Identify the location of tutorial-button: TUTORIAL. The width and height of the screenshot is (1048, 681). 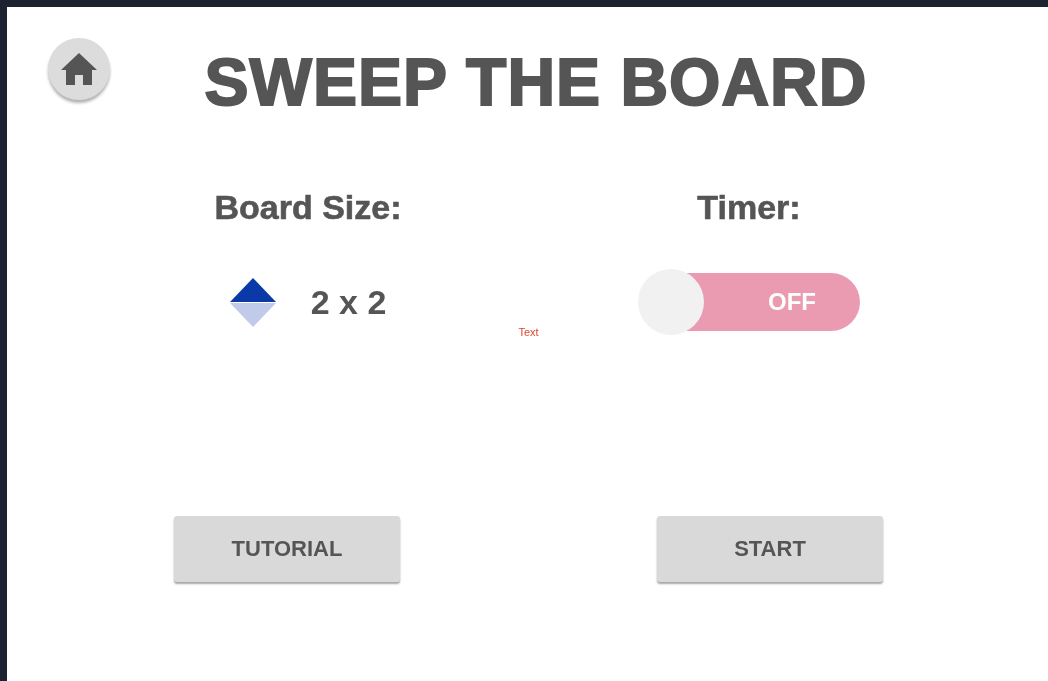
(287, 549).